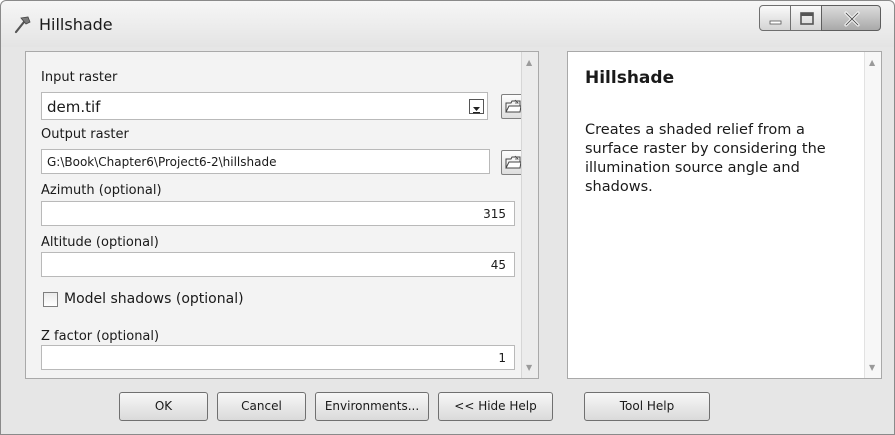 This screenshot has width=895, height=435. What do you see at coordinates (85, 134) in the screenshot?
I see `output-raster-label: Output raster` at bounding box center [85, 134].